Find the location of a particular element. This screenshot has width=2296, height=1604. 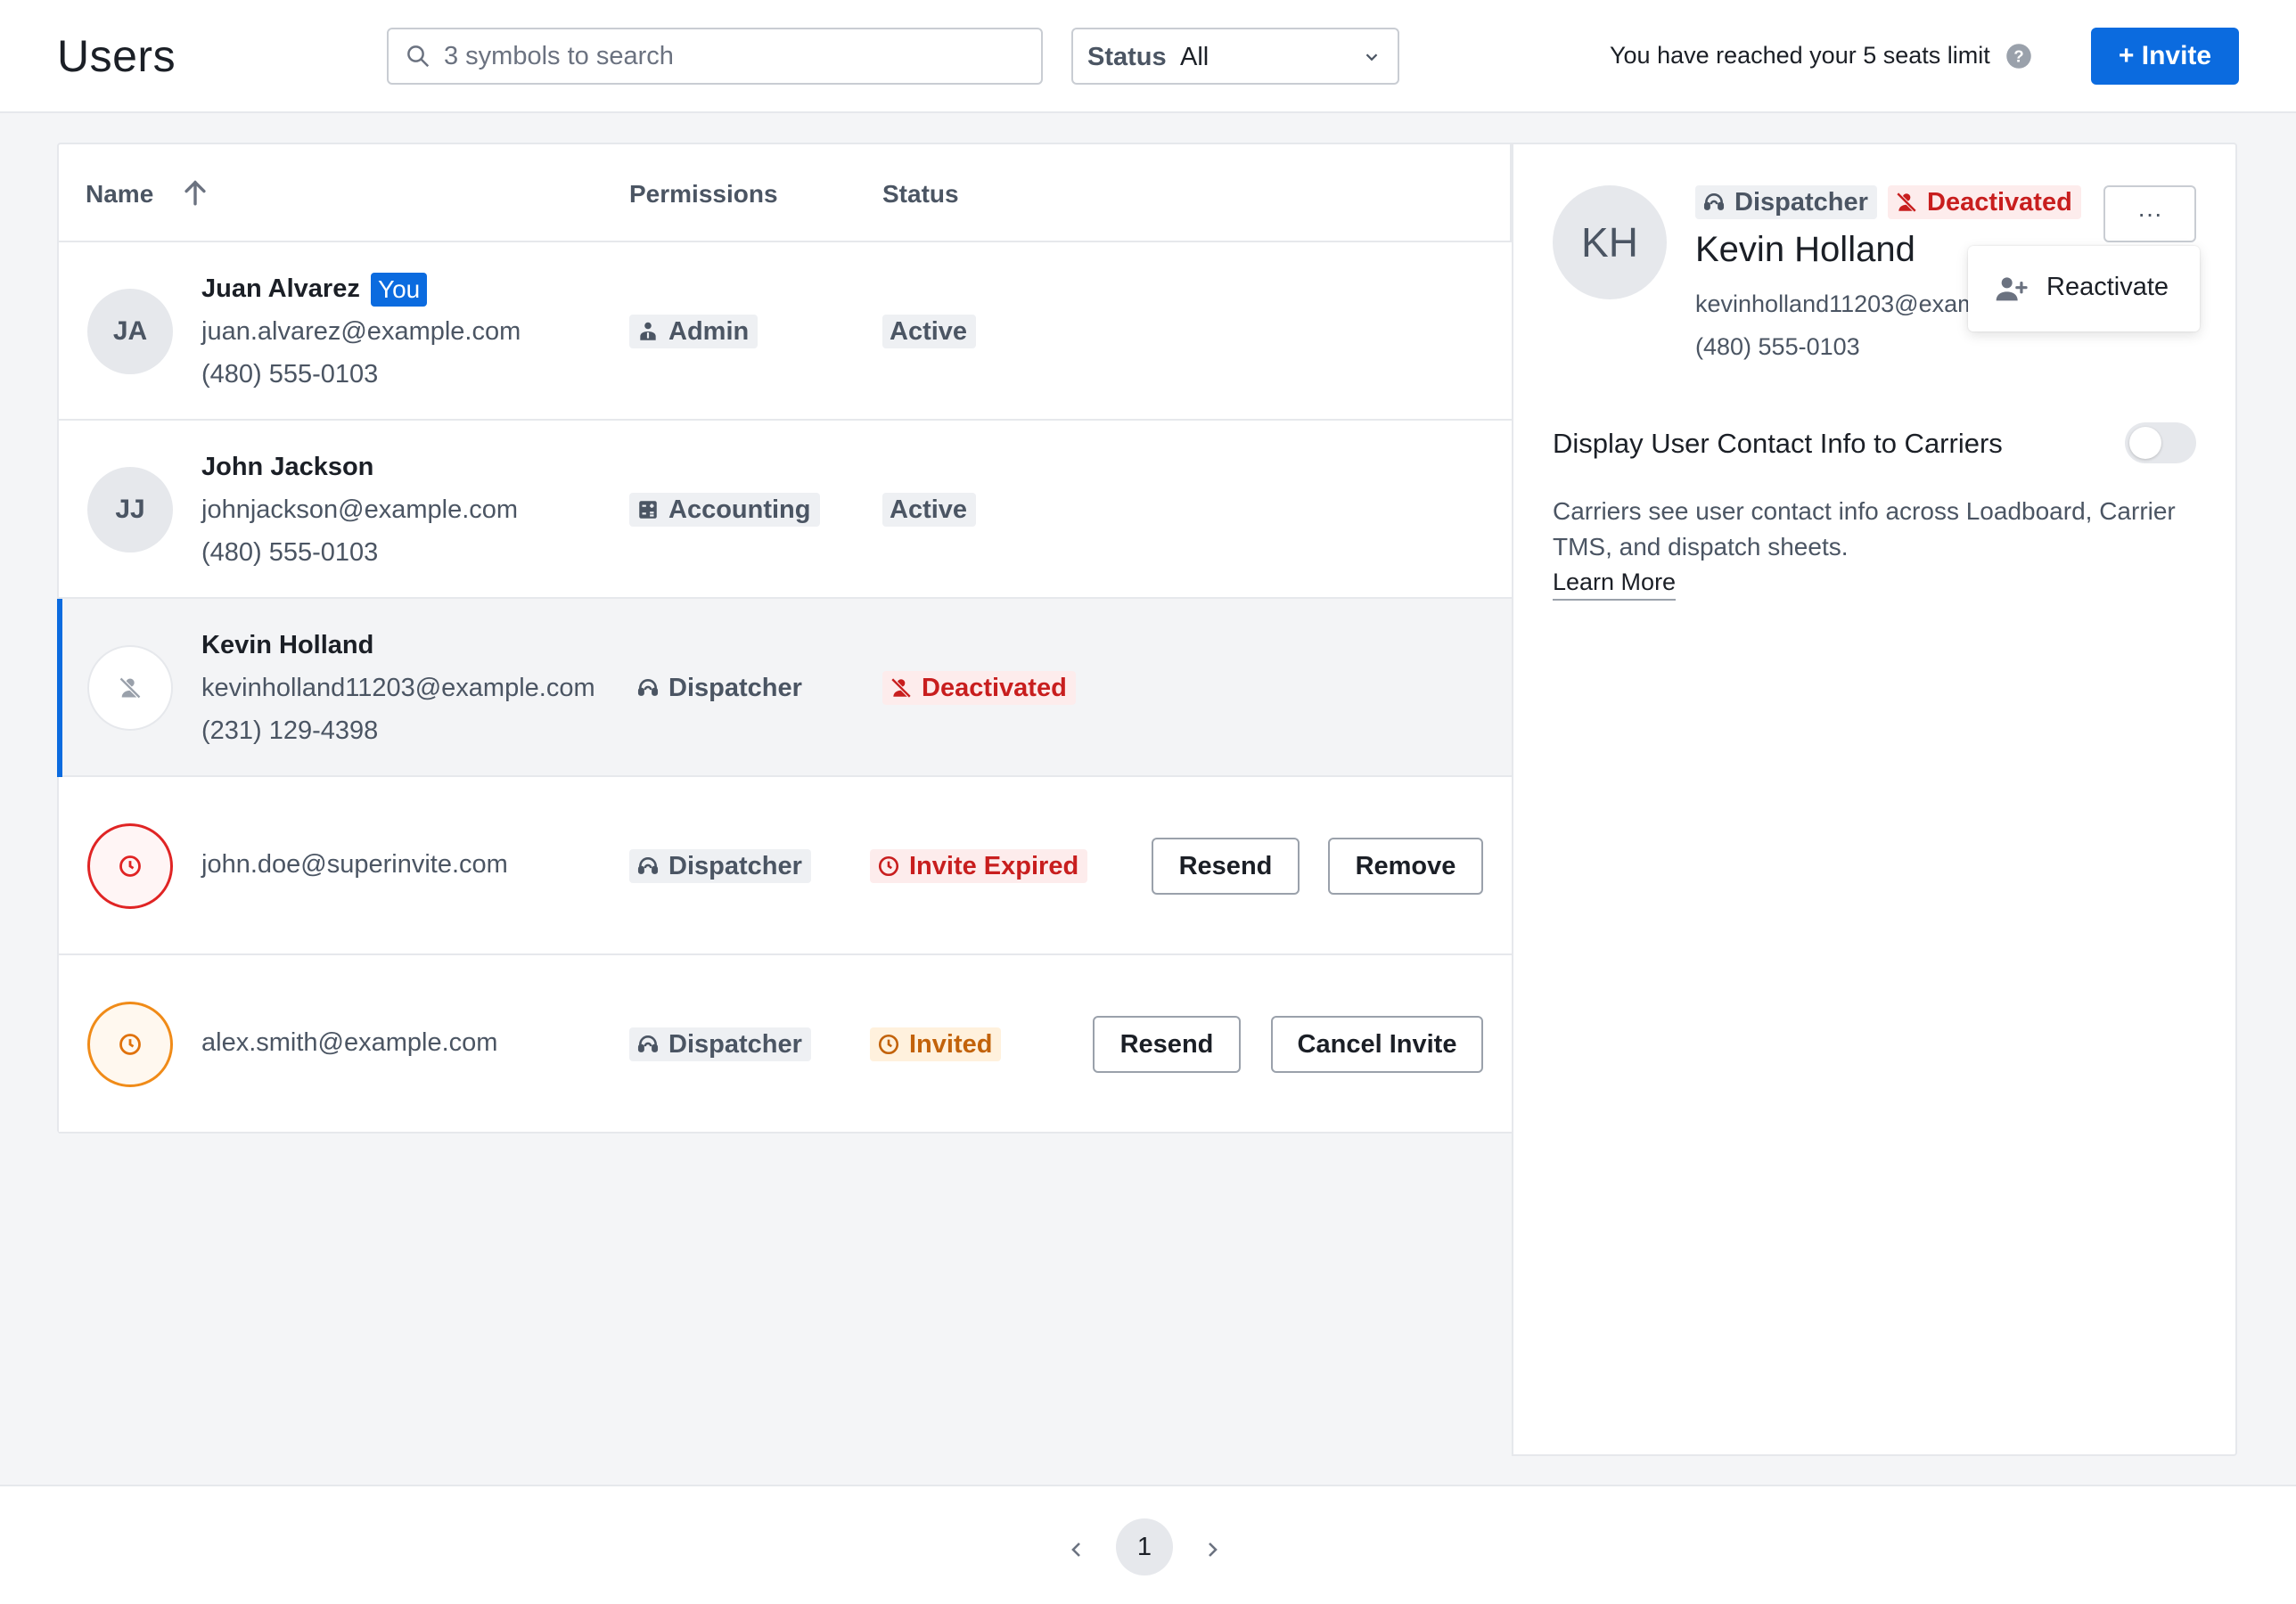

page-button-current: 1 is located at coordinates (1144, 1546).